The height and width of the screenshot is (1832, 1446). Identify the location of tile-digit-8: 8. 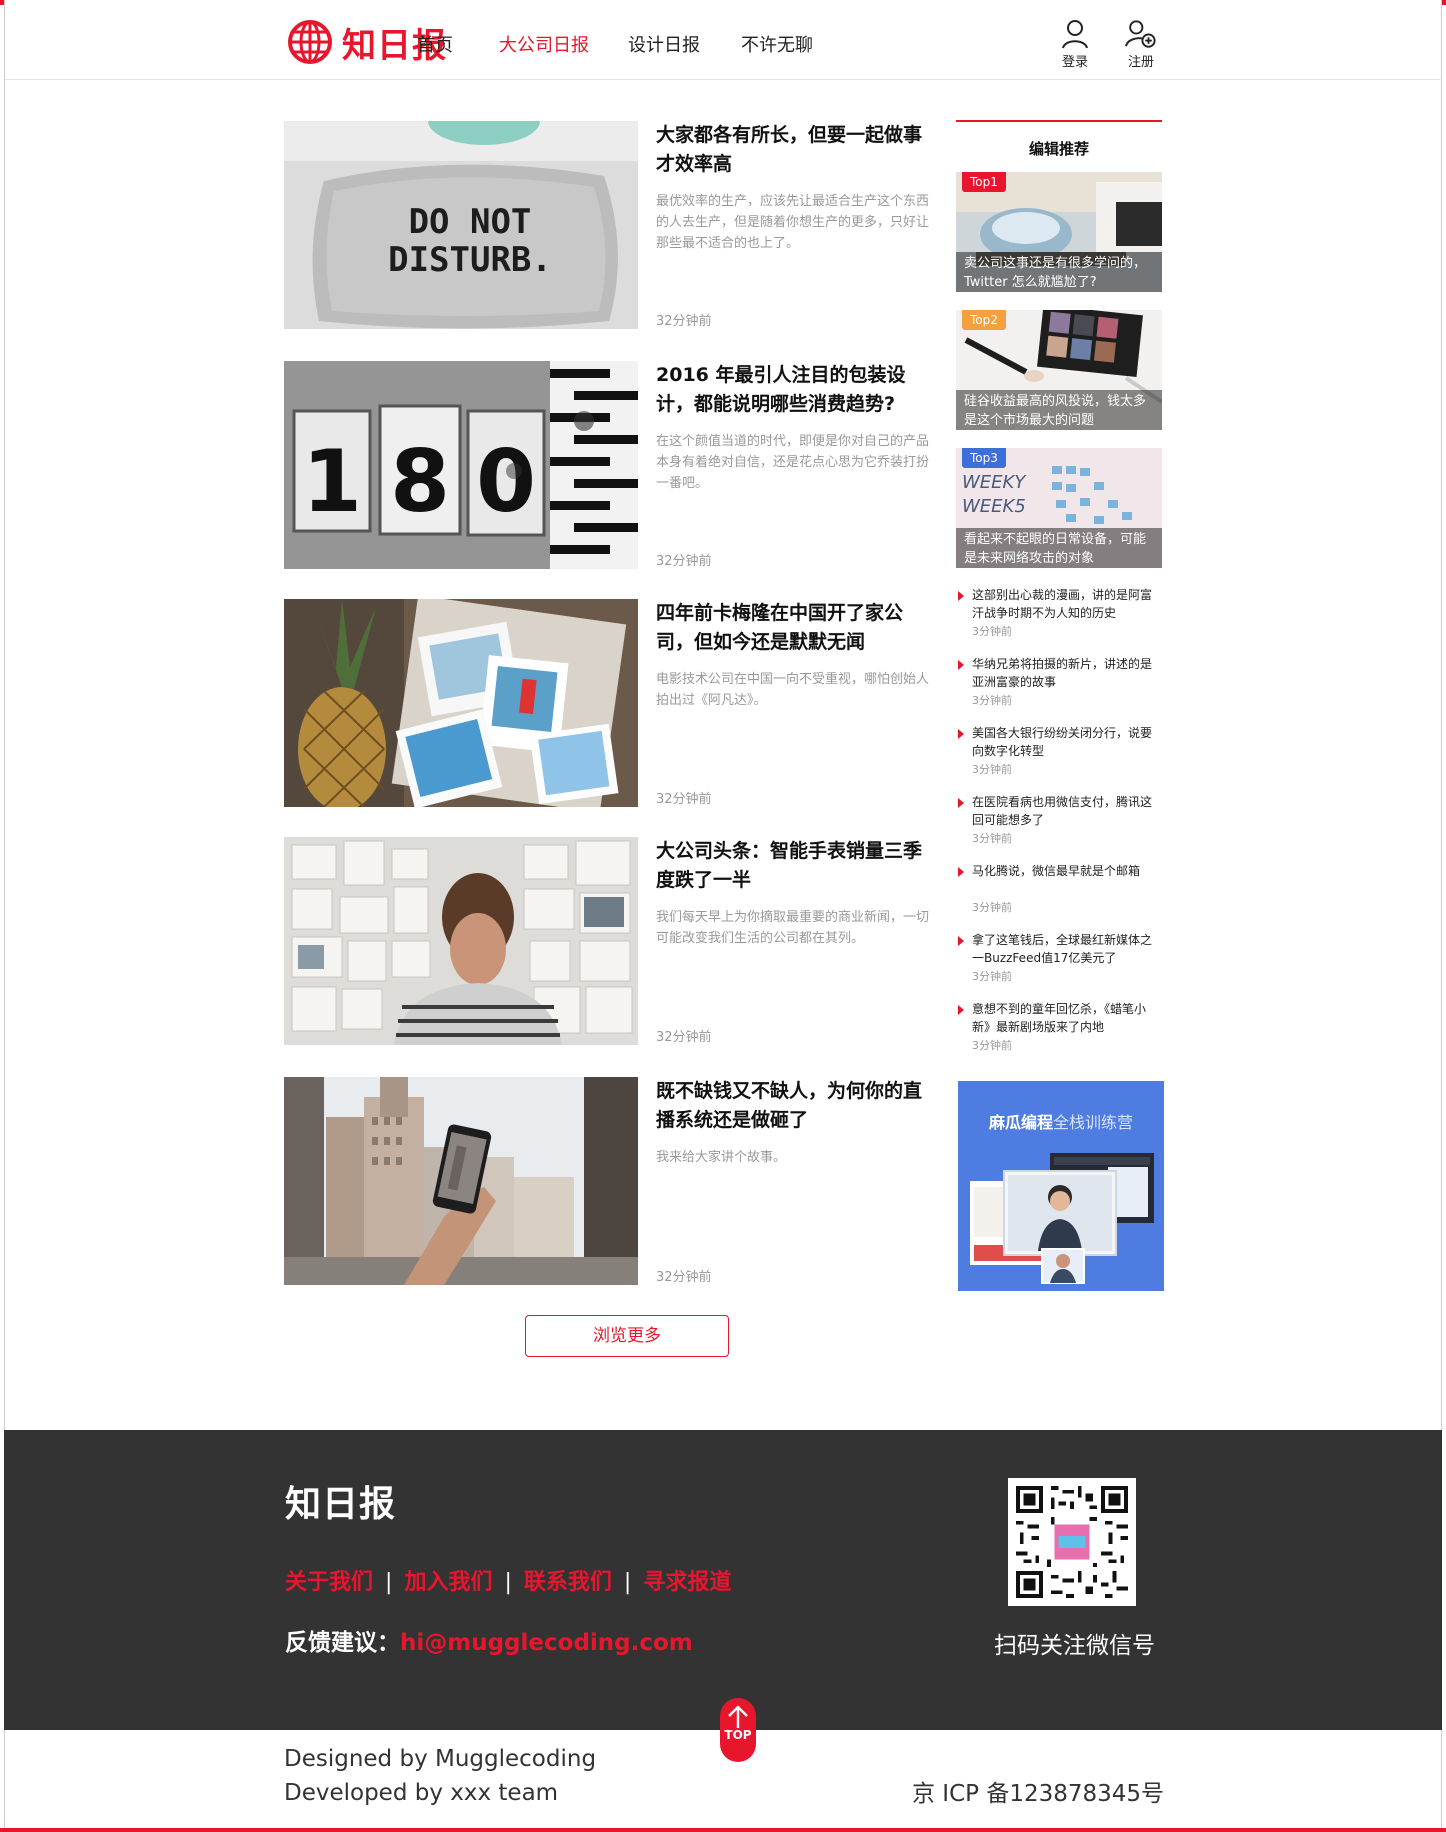
(420, 482).